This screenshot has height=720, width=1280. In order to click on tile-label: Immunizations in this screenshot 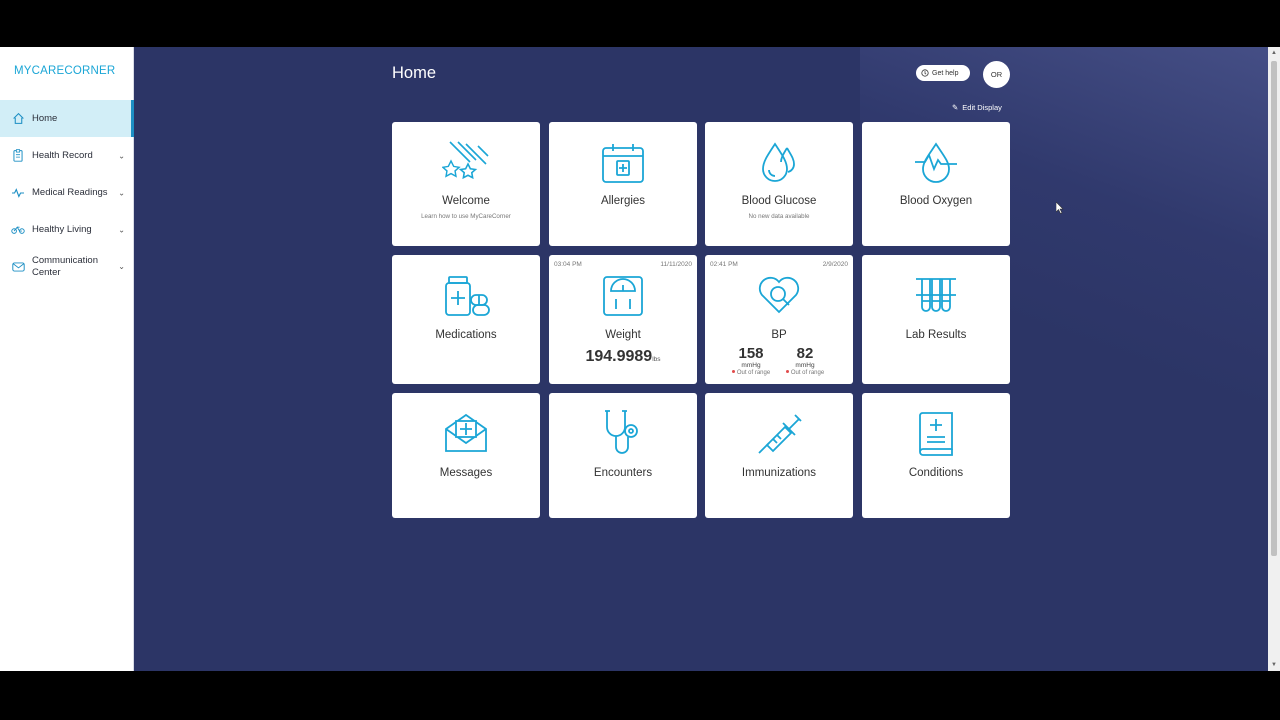, I will do `click(779, 473)`.